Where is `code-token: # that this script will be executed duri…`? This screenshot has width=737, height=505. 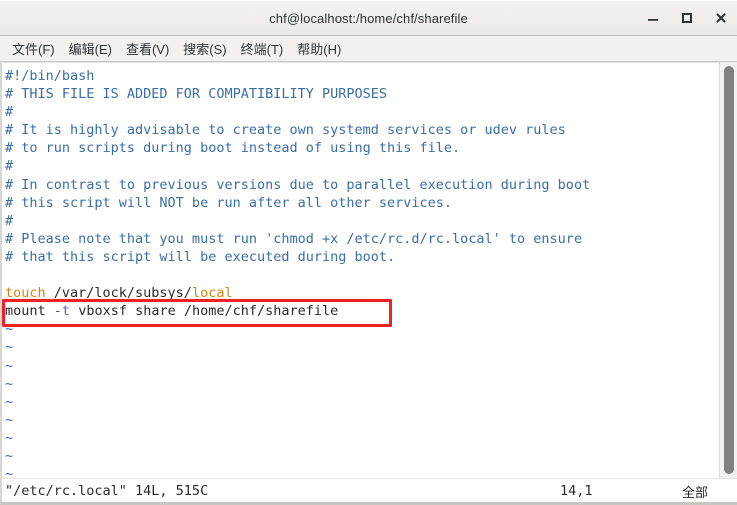 code-token: # that this script will be executed duri… is located at coordinates (200, 256).